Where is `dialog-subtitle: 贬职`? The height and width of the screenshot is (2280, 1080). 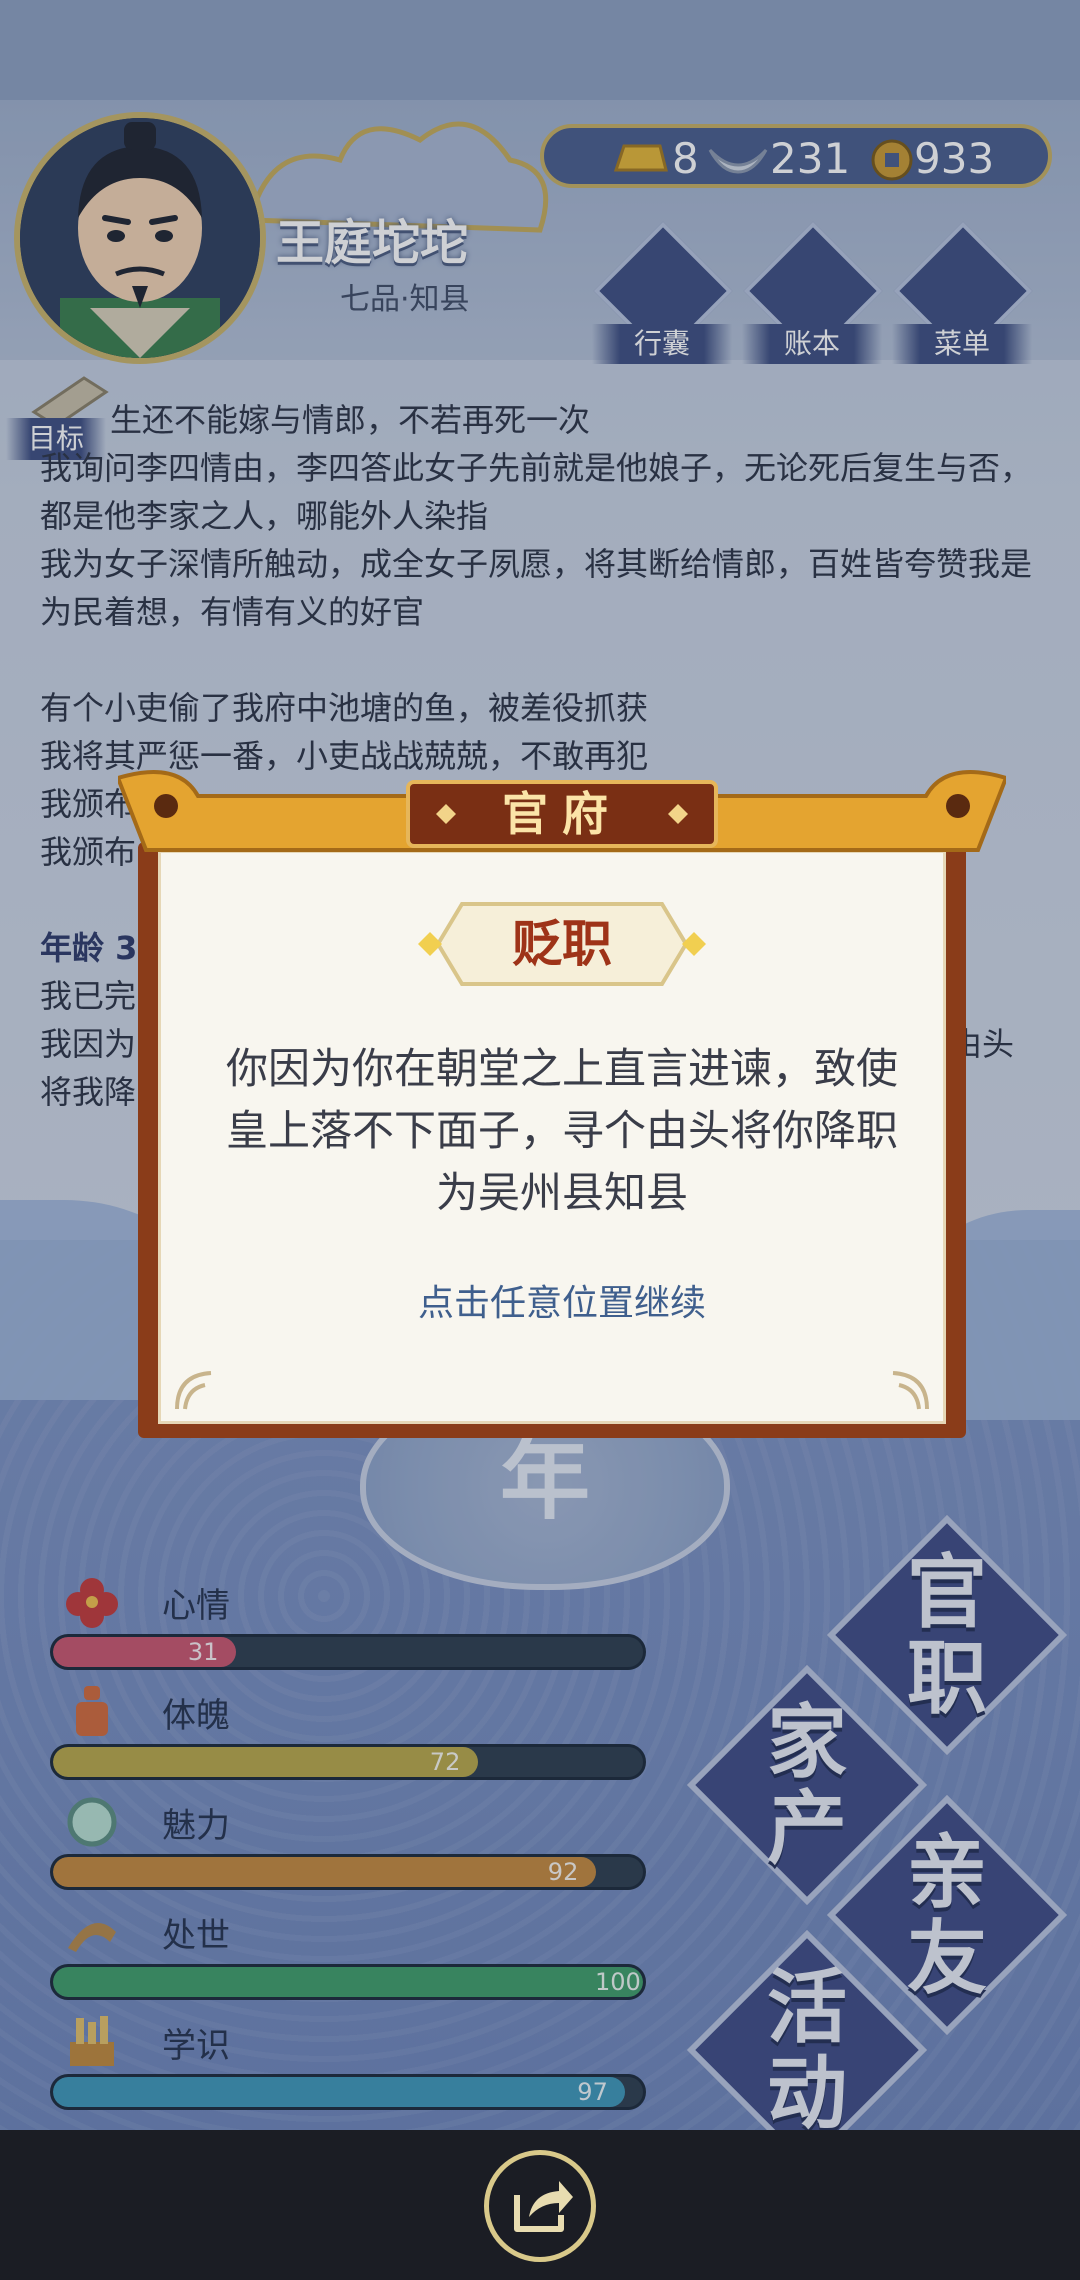
dialog-subtitle: 贬职 is located at coordinates (562, 943).